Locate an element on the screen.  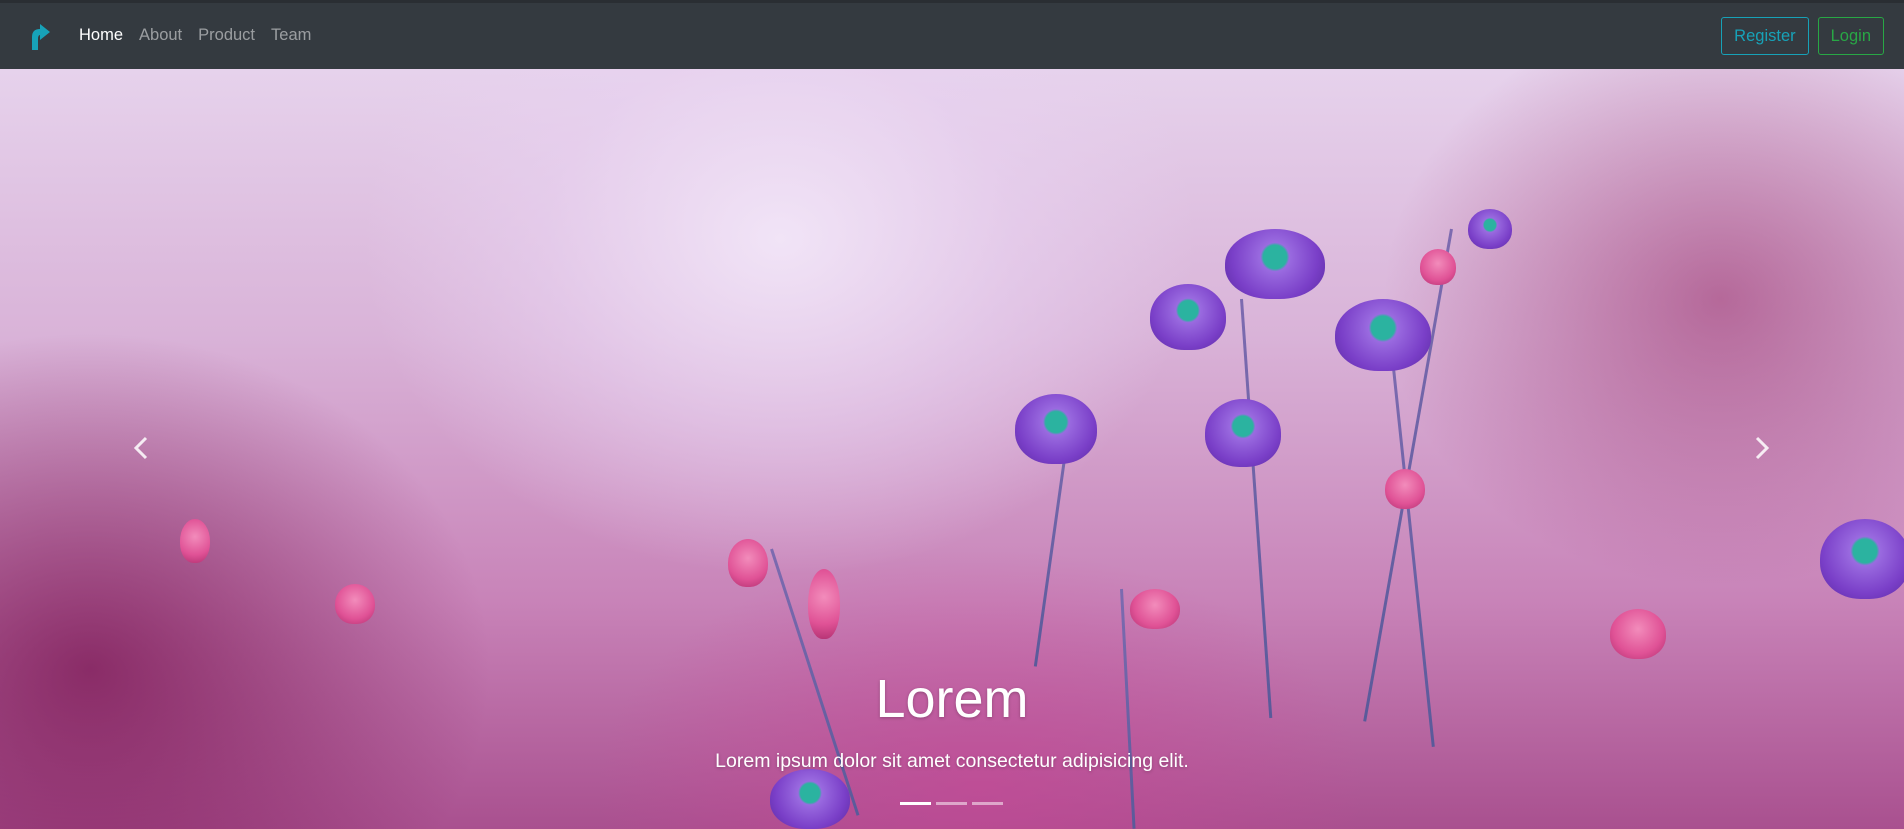
login-button: Login is located at coordinates (1850, 36).